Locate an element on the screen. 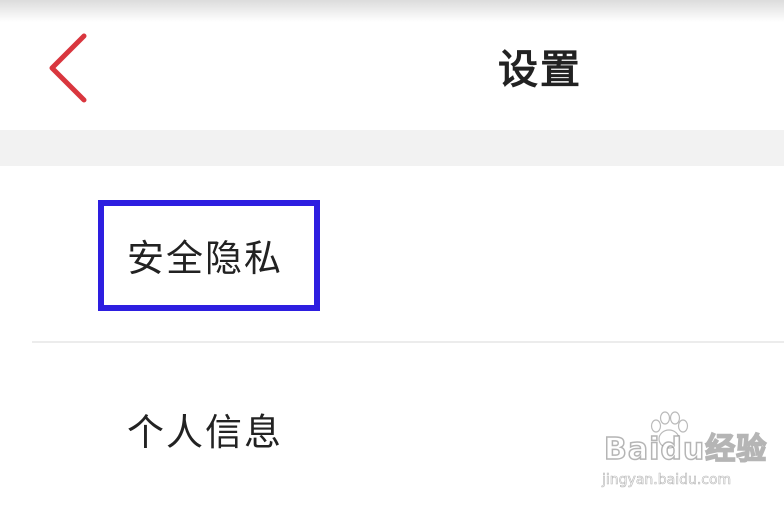 The image size is (784, 514). section-divider is located at coordinates (392, 148).